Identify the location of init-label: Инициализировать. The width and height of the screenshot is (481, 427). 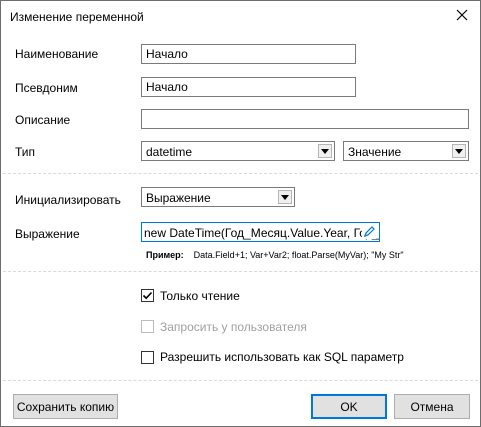
(68, 200).